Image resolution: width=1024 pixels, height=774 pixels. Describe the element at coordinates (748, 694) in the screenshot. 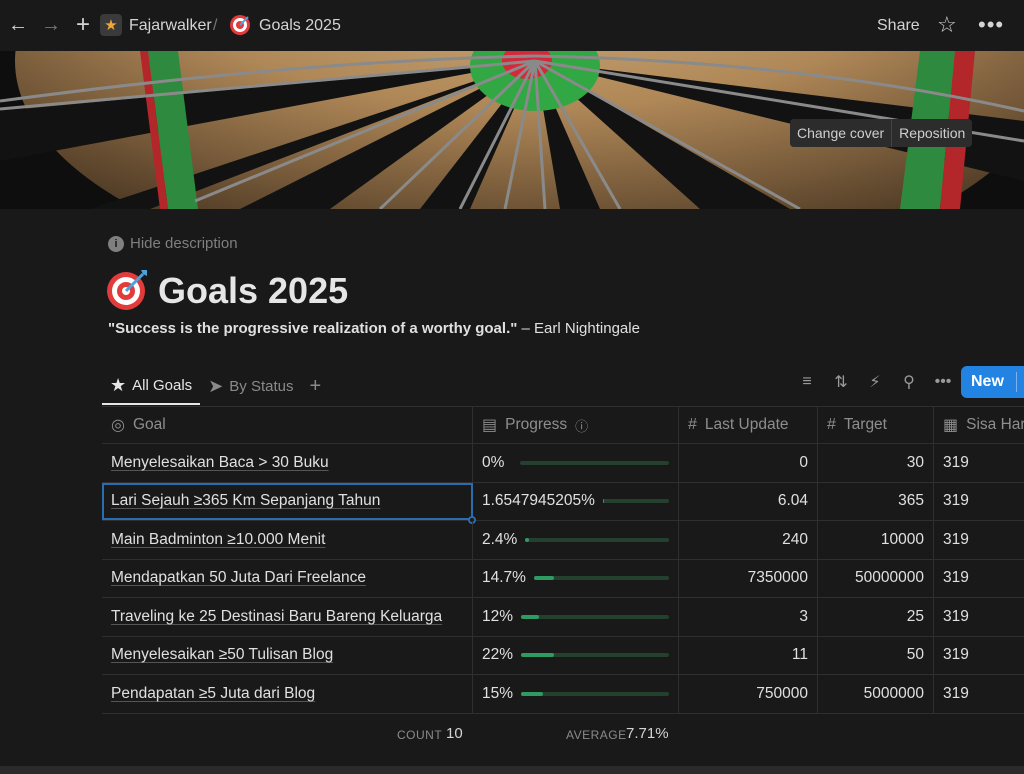

I see `cell-last-update: 750000` at that location.